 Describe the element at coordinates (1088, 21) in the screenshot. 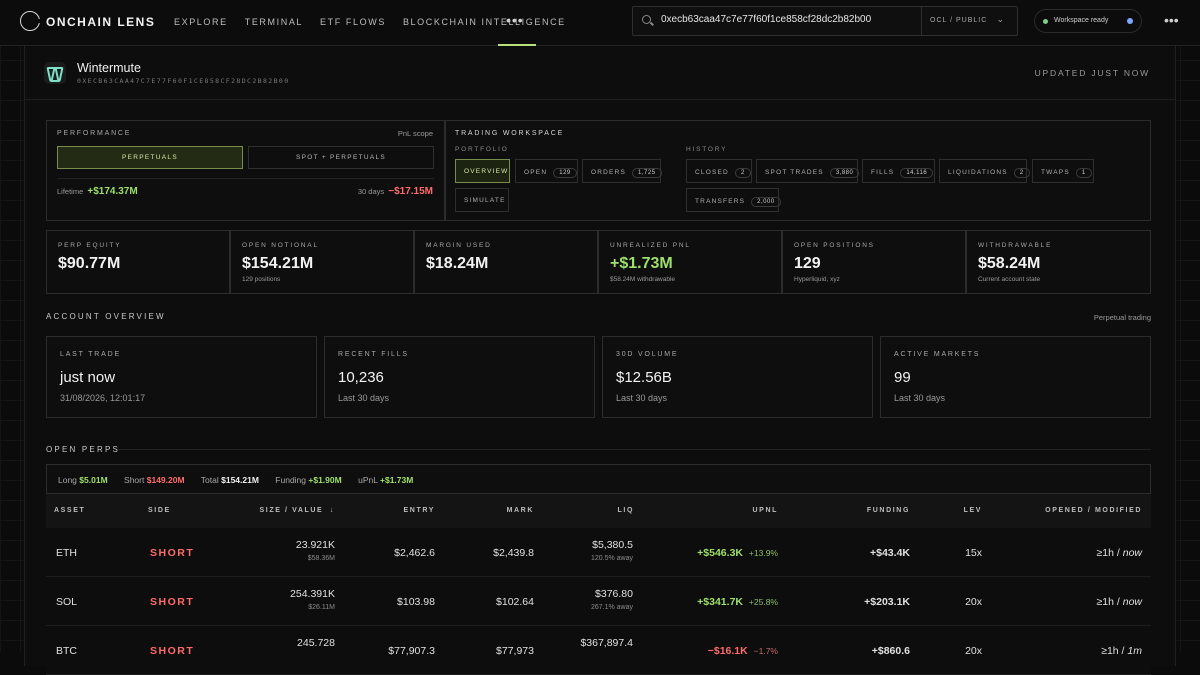

I see `workspace-status-badge: Workspace ready` at that location.